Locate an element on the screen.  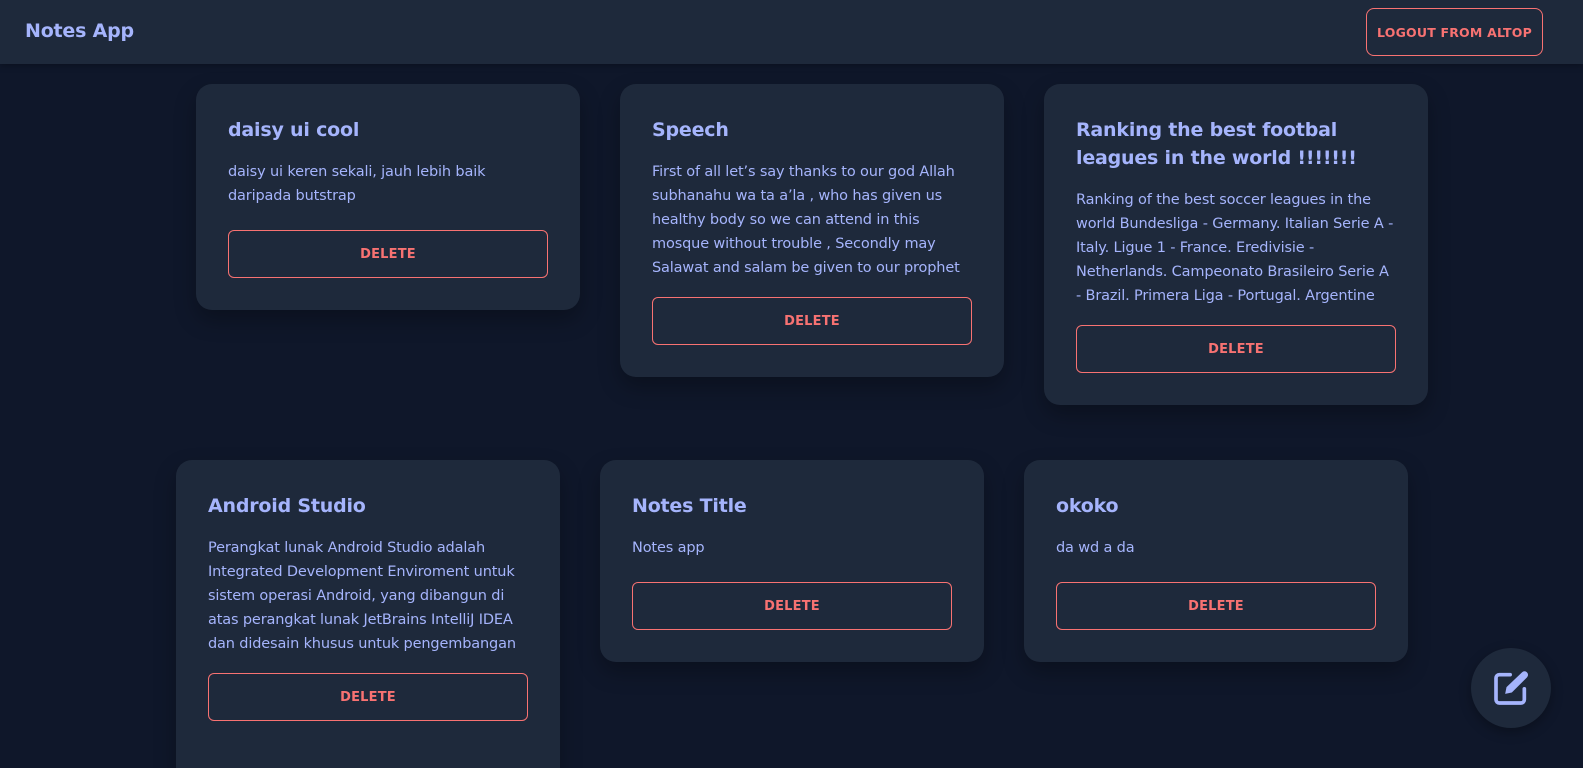
note-body: Notes app is located at coordinates (668, 548).